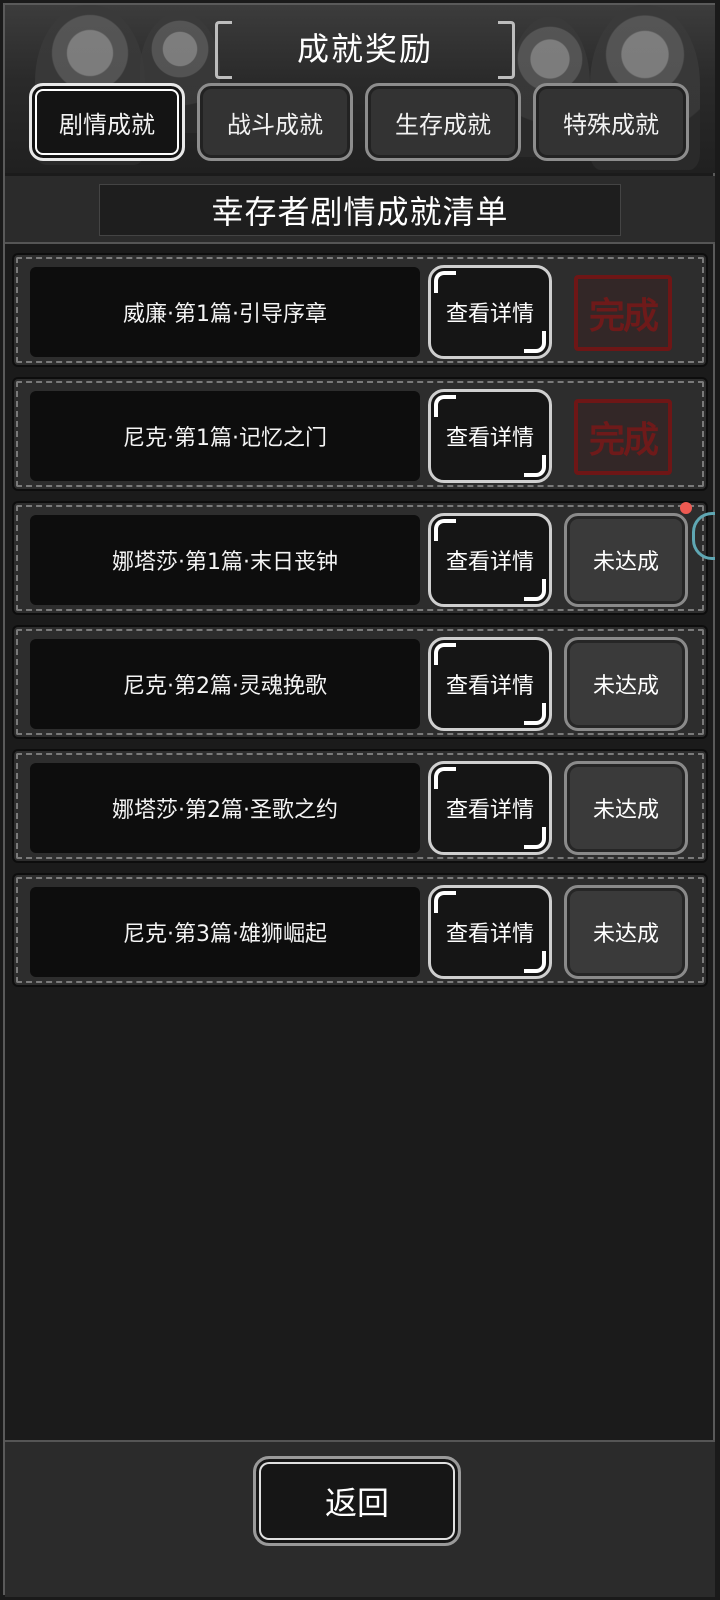  I want to click on category-tabs: 剧情成就 战斗成就 生存成就 特殊成就, so click(365, 123).